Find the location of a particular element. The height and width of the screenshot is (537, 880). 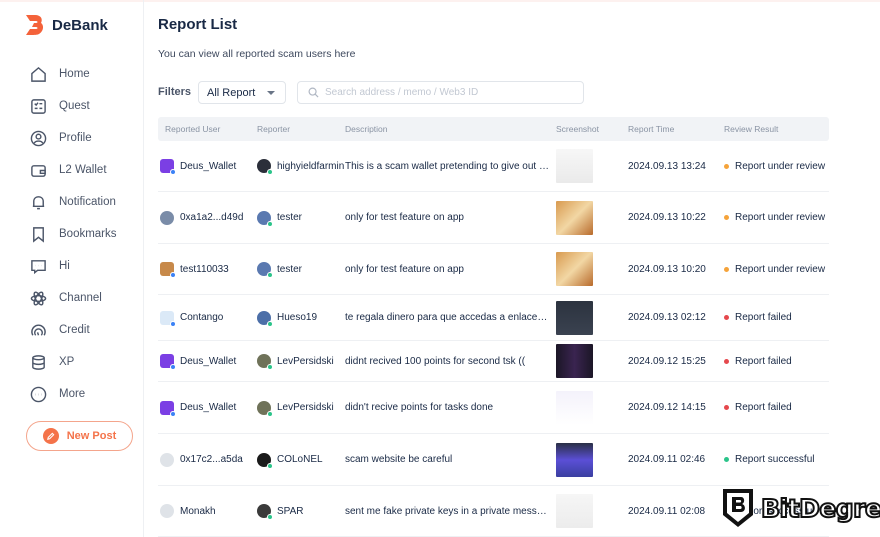

reported-user-cell: 0x17c2...a5da is located at coordinates (207, 459).